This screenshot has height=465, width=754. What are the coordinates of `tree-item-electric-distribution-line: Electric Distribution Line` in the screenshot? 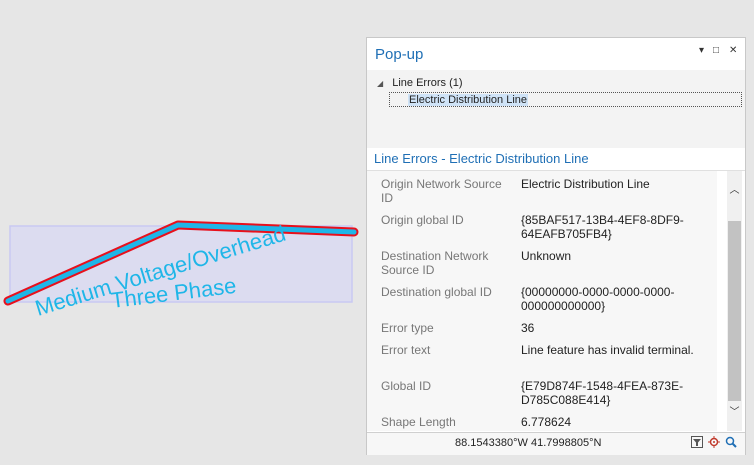 It's located at (565, 99).